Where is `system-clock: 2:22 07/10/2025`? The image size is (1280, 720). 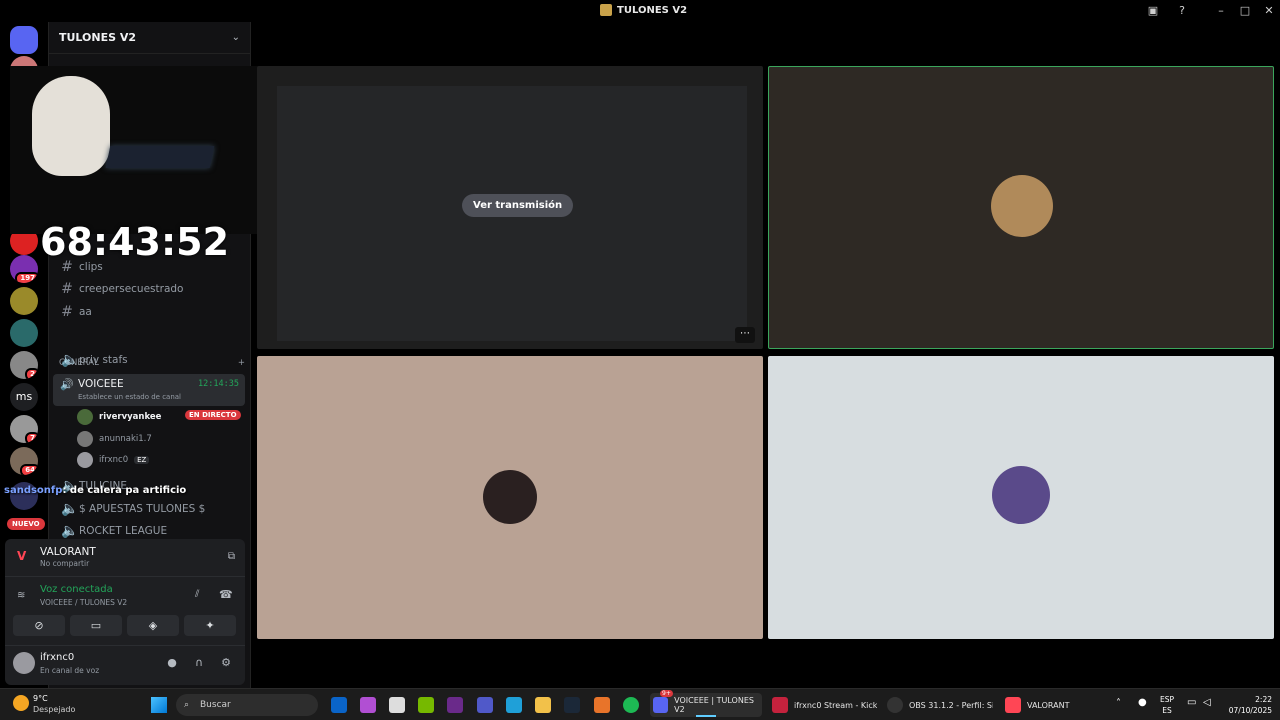
system-clock: 2:22 07/10/2025 is located at coordinates (1247, 705).